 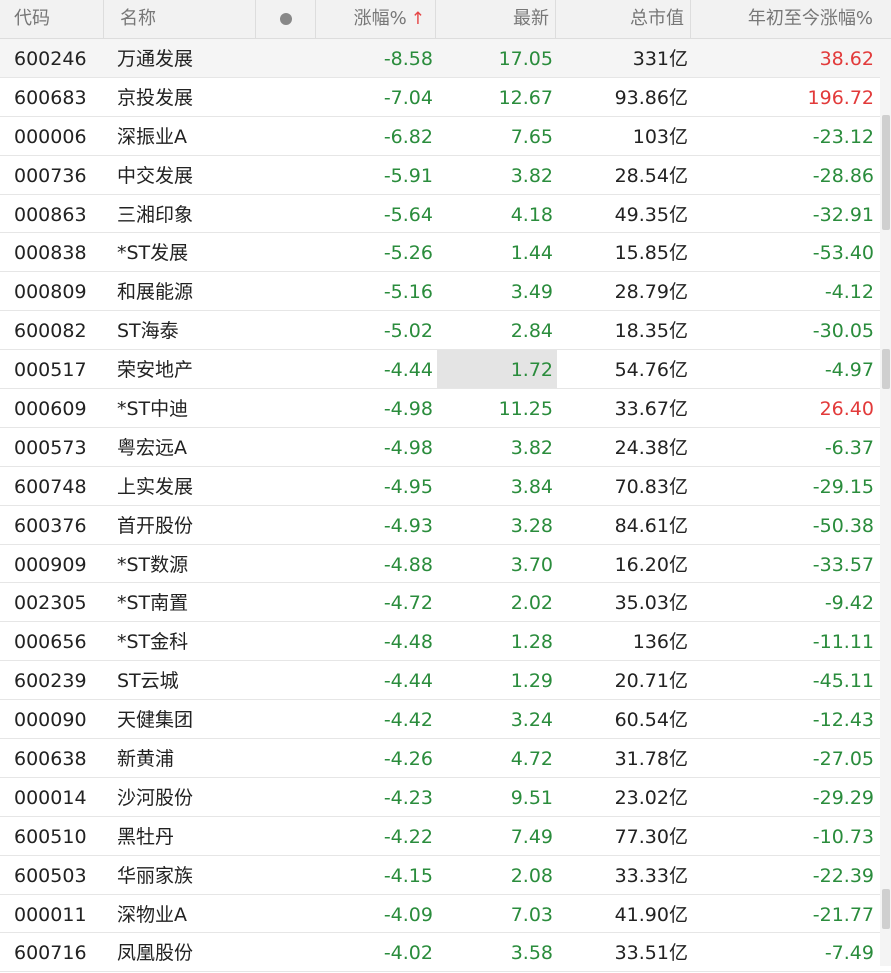 I want to click on ytd-pct: 196.72, so click(x=840, y=97).